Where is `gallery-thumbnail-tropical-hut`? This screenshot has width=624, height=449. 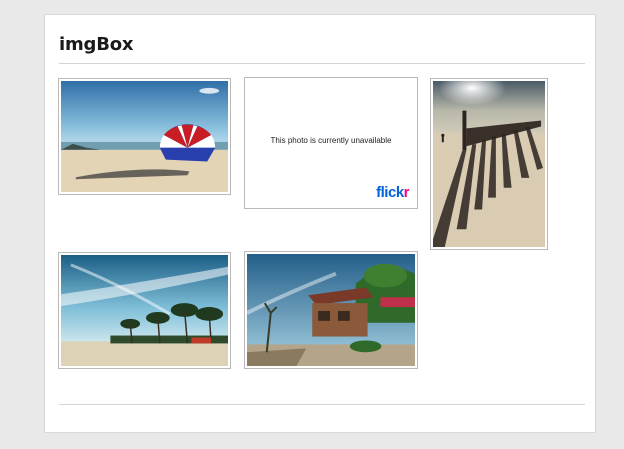 gallery-thumbnail-tropical-hut is located at coordinates (331, 310).